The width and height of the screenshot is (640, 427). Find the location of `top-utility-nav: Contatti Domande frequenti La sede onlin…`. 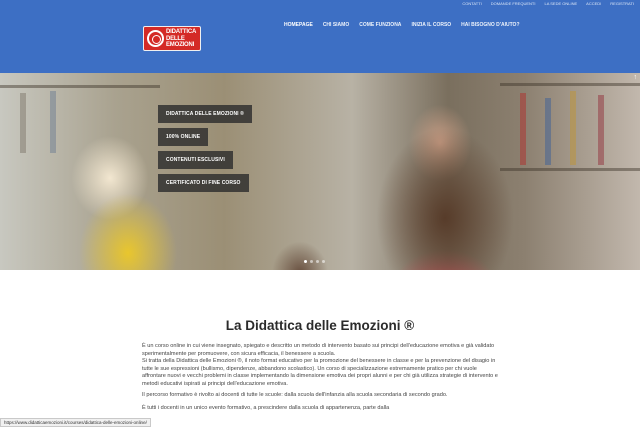

top-utility-nav: Contatti Domande frequenti La sede onlin… is located at coordinates (548, 3).